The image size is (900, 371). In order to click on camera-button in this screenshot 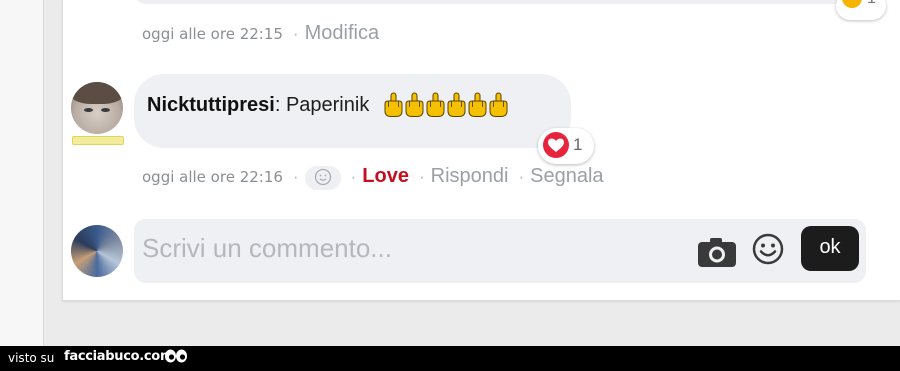, I will do `click(717, 251)`.